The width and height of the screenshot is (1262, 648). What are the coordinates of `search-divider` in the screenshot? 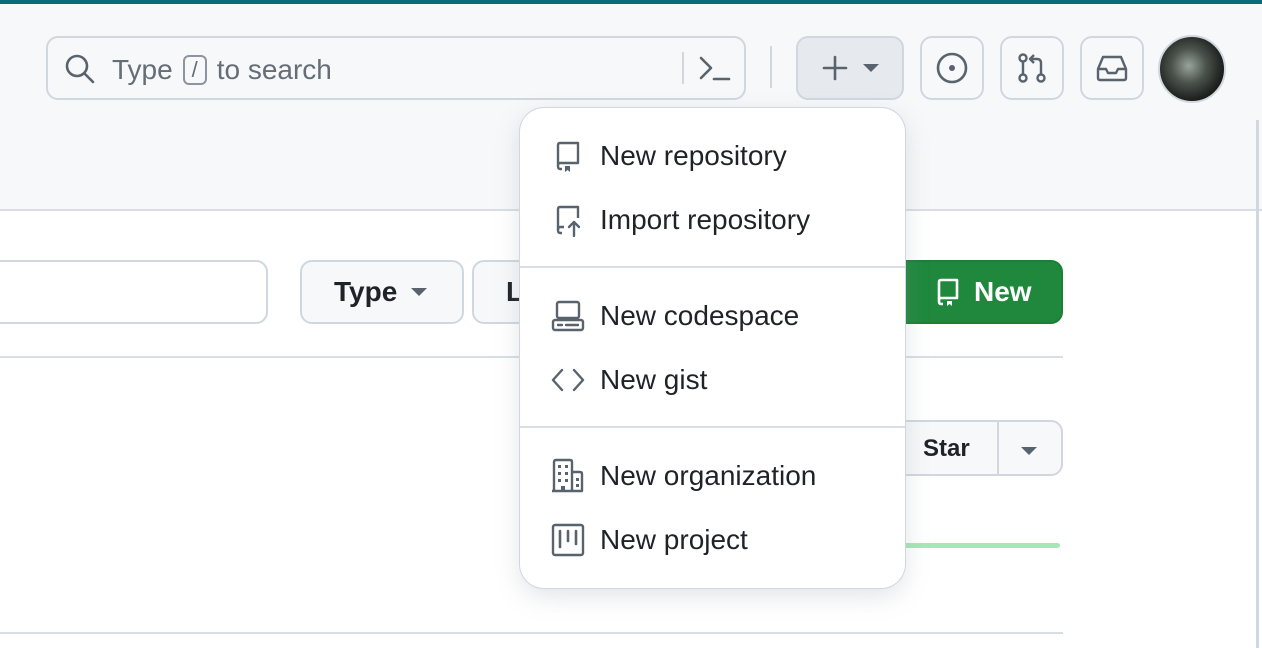 It's located at (683, 68).